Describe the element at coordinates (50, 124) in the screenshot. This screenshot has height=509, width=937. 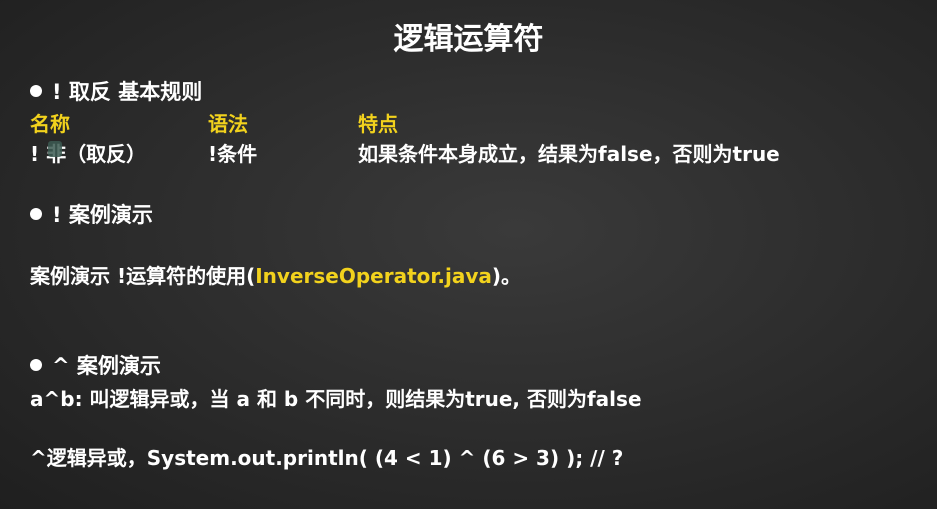
I see `header-name: 名称` at that location.